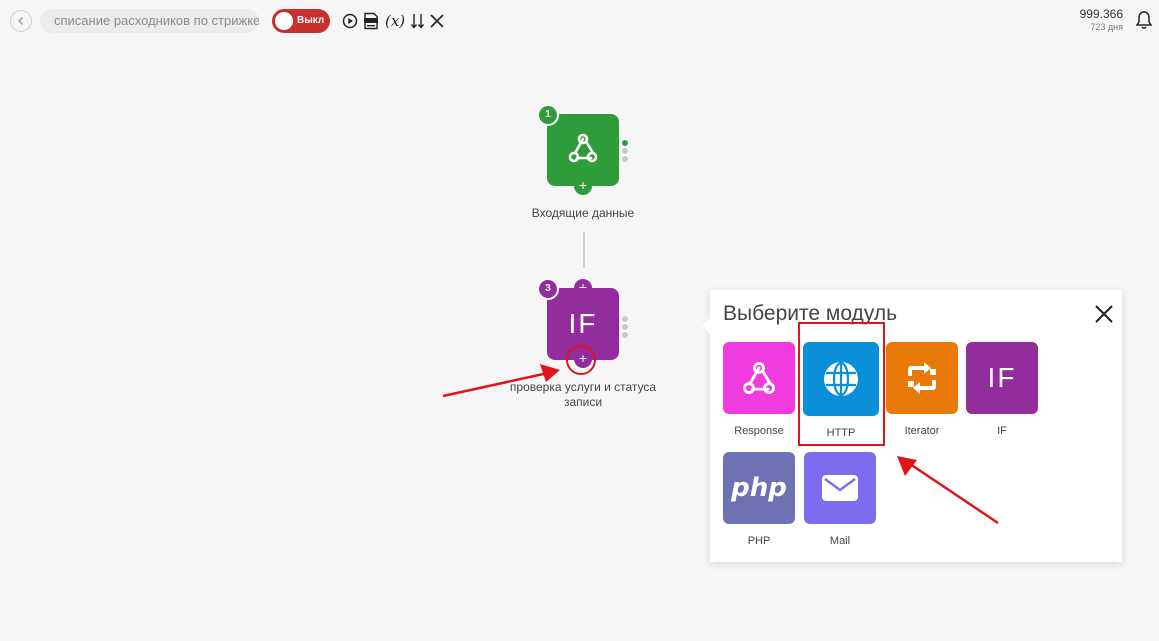 The height and width of the screenshot is (641, 1159). Describe the element at coordinates (550, 373) in the screenshot. I see `annotation-arrowhead-left` at that location.